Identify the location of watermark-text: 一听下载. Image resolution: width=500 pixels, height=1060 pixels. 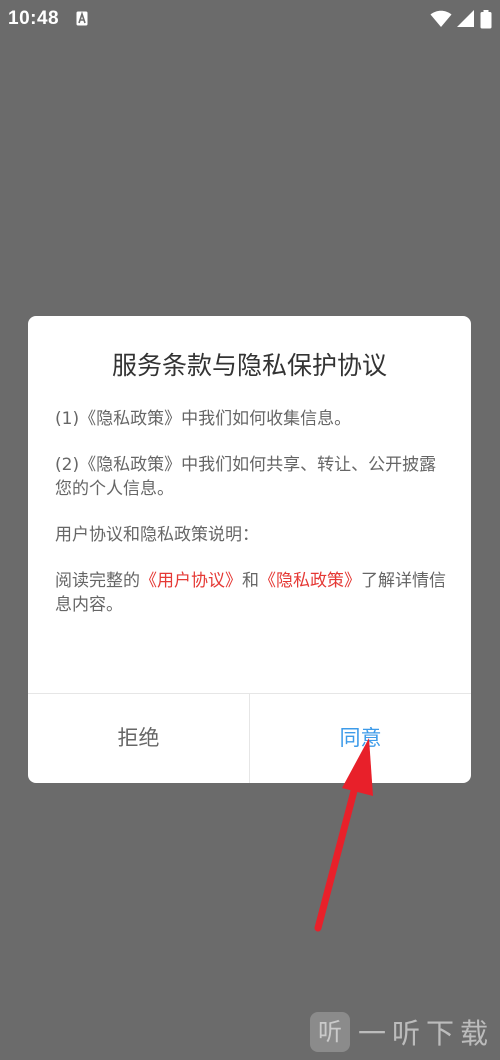
(425, 1033).